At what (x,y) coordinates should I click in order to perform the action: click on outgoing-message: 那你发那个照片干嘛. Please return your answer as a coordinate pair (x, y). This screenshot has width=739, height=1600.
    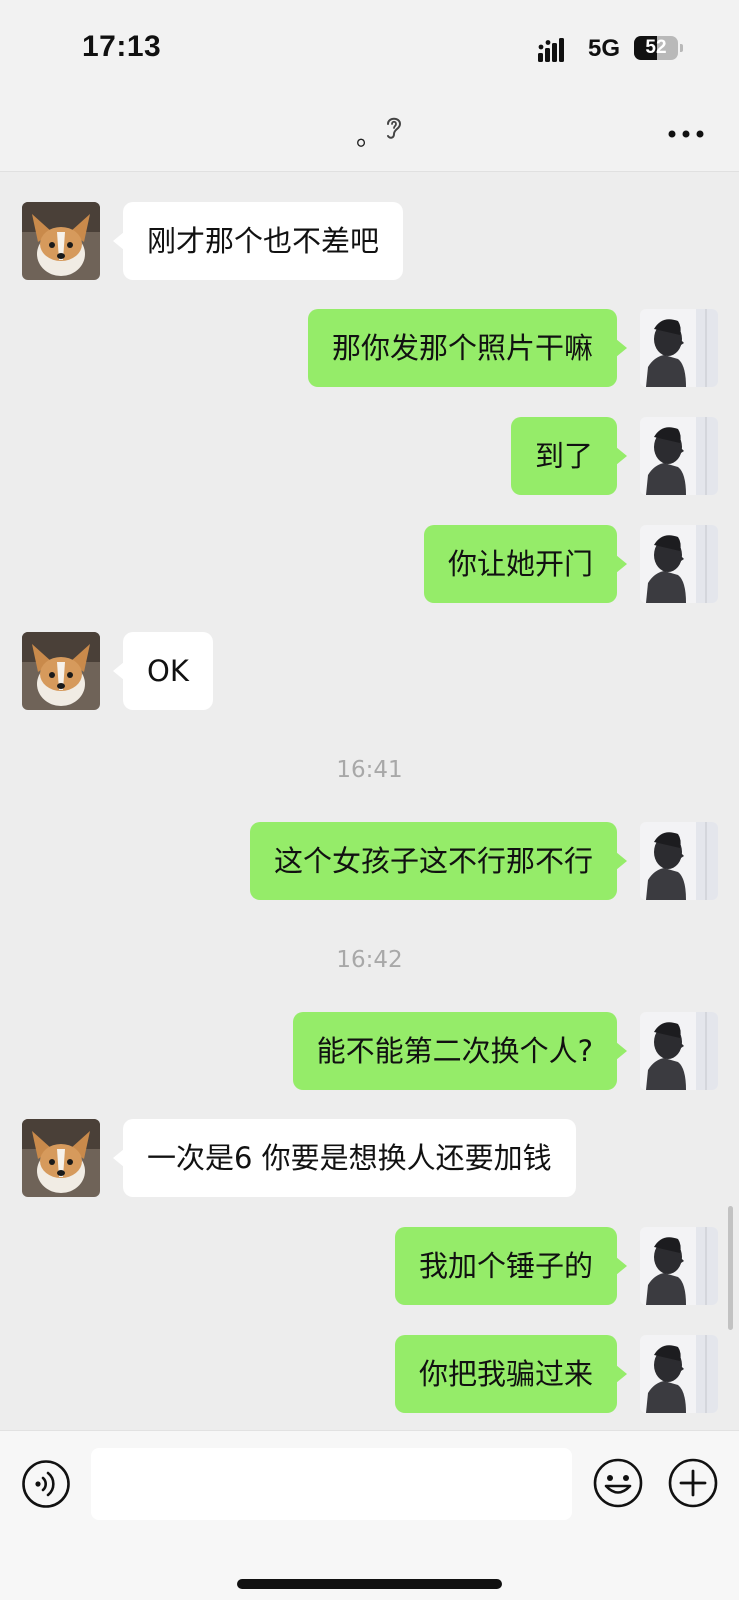
    Looking at the image, I should click on (467, 348).